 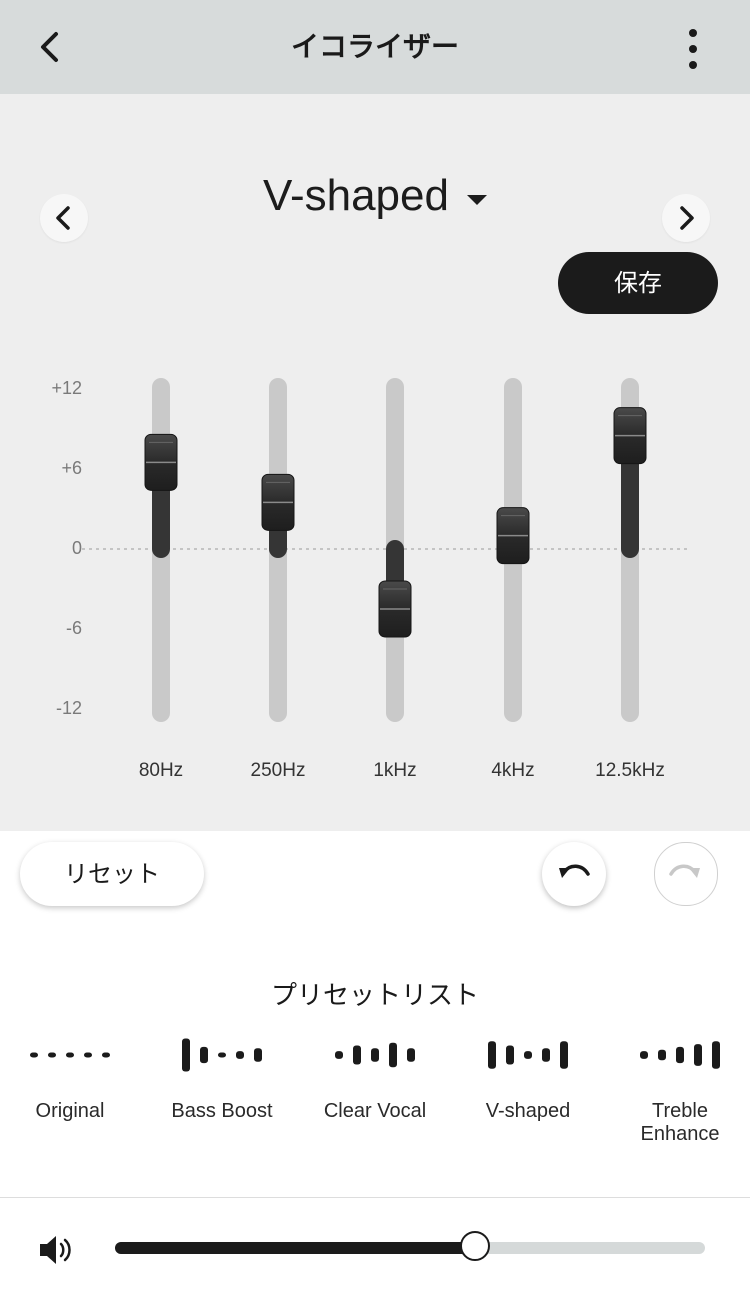 I want to click on preset-item-bass-boost: Bass Boost, so click(x=222, y=1092).